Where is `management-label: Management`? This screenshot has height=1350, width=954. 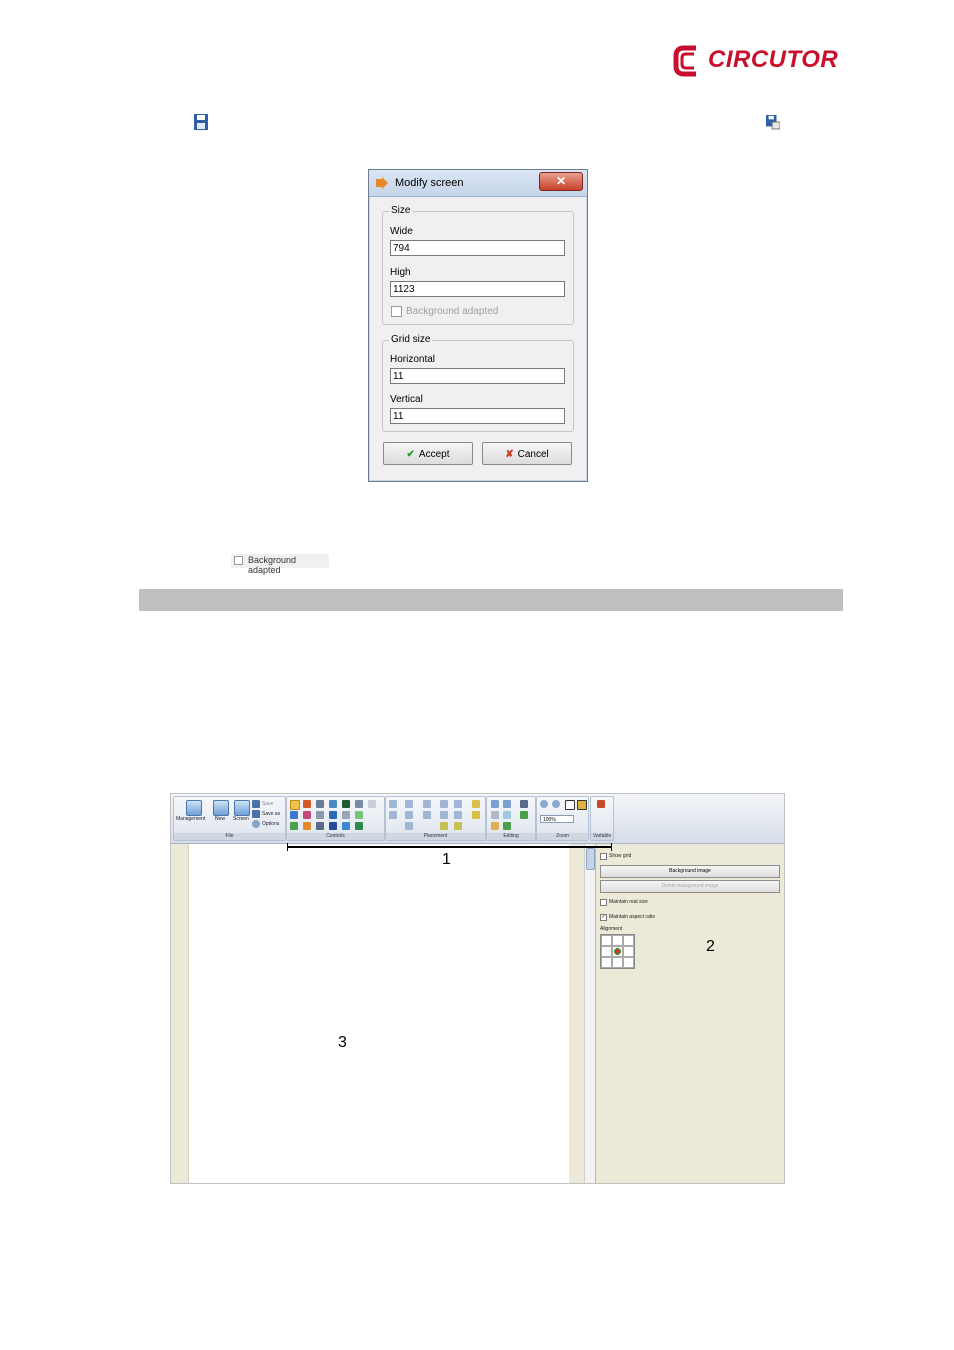 management-label: Management is located at coordinates (190, 819).